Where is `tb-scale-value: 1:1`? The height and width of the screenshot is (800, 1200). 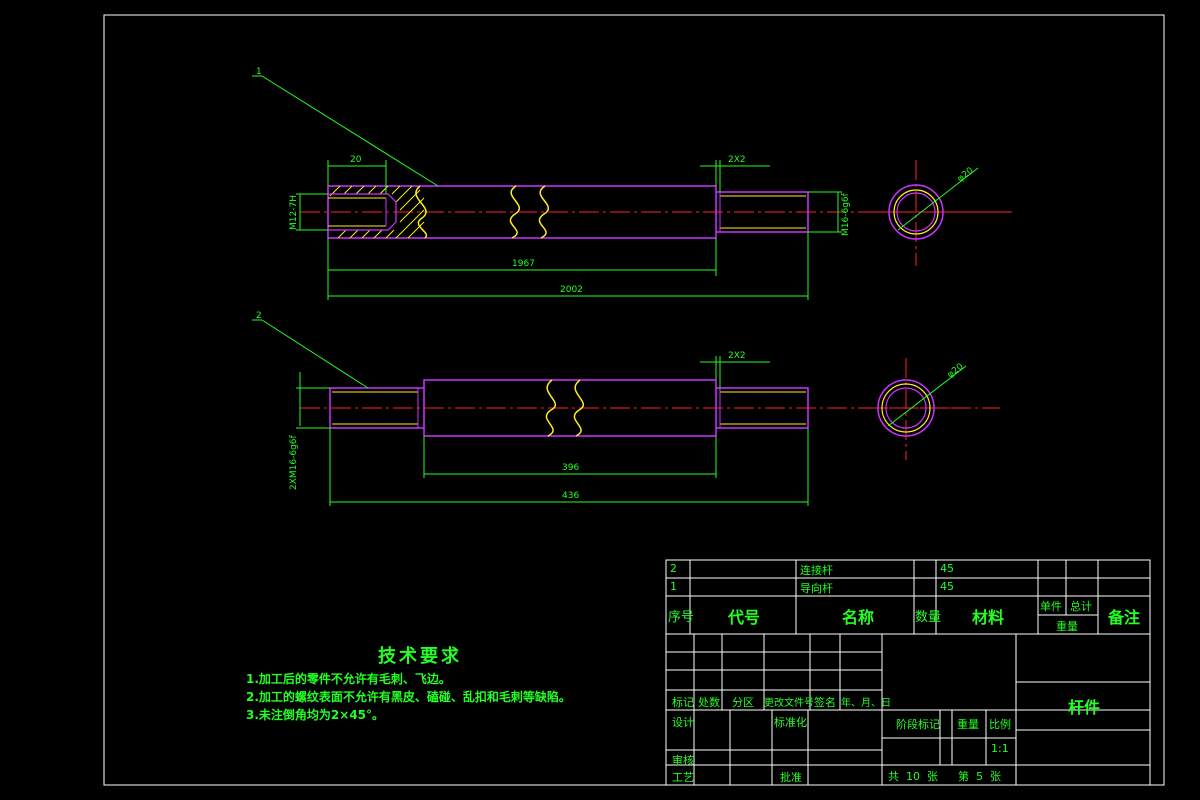 tb-scale-value: 1:1 is located at coordinates (1000, 748).